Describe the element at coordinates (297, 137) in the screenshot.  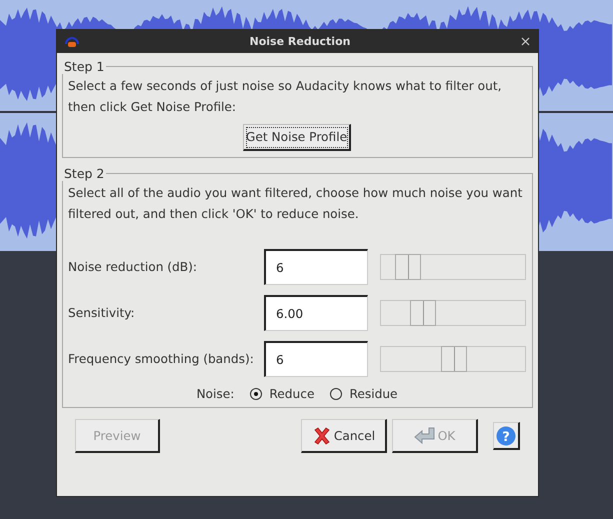
I see `get-noise-profile-button: Get Noise Profile` at that location.